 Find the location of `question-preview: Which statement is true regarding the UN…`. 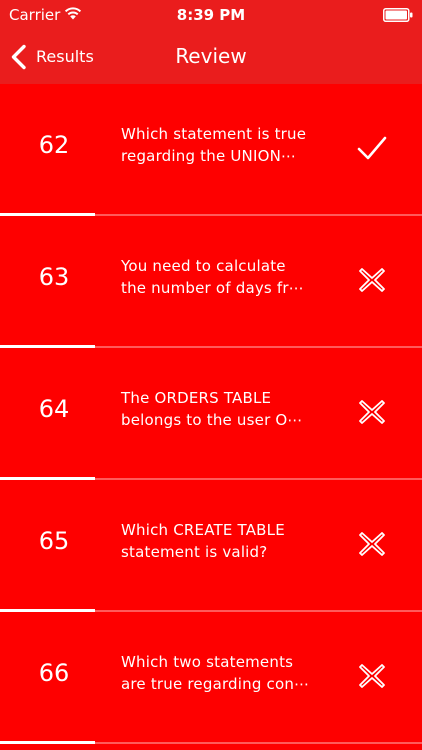

question-preview: Which statement is true regarding the UN… is located at coordinates (214, 145).